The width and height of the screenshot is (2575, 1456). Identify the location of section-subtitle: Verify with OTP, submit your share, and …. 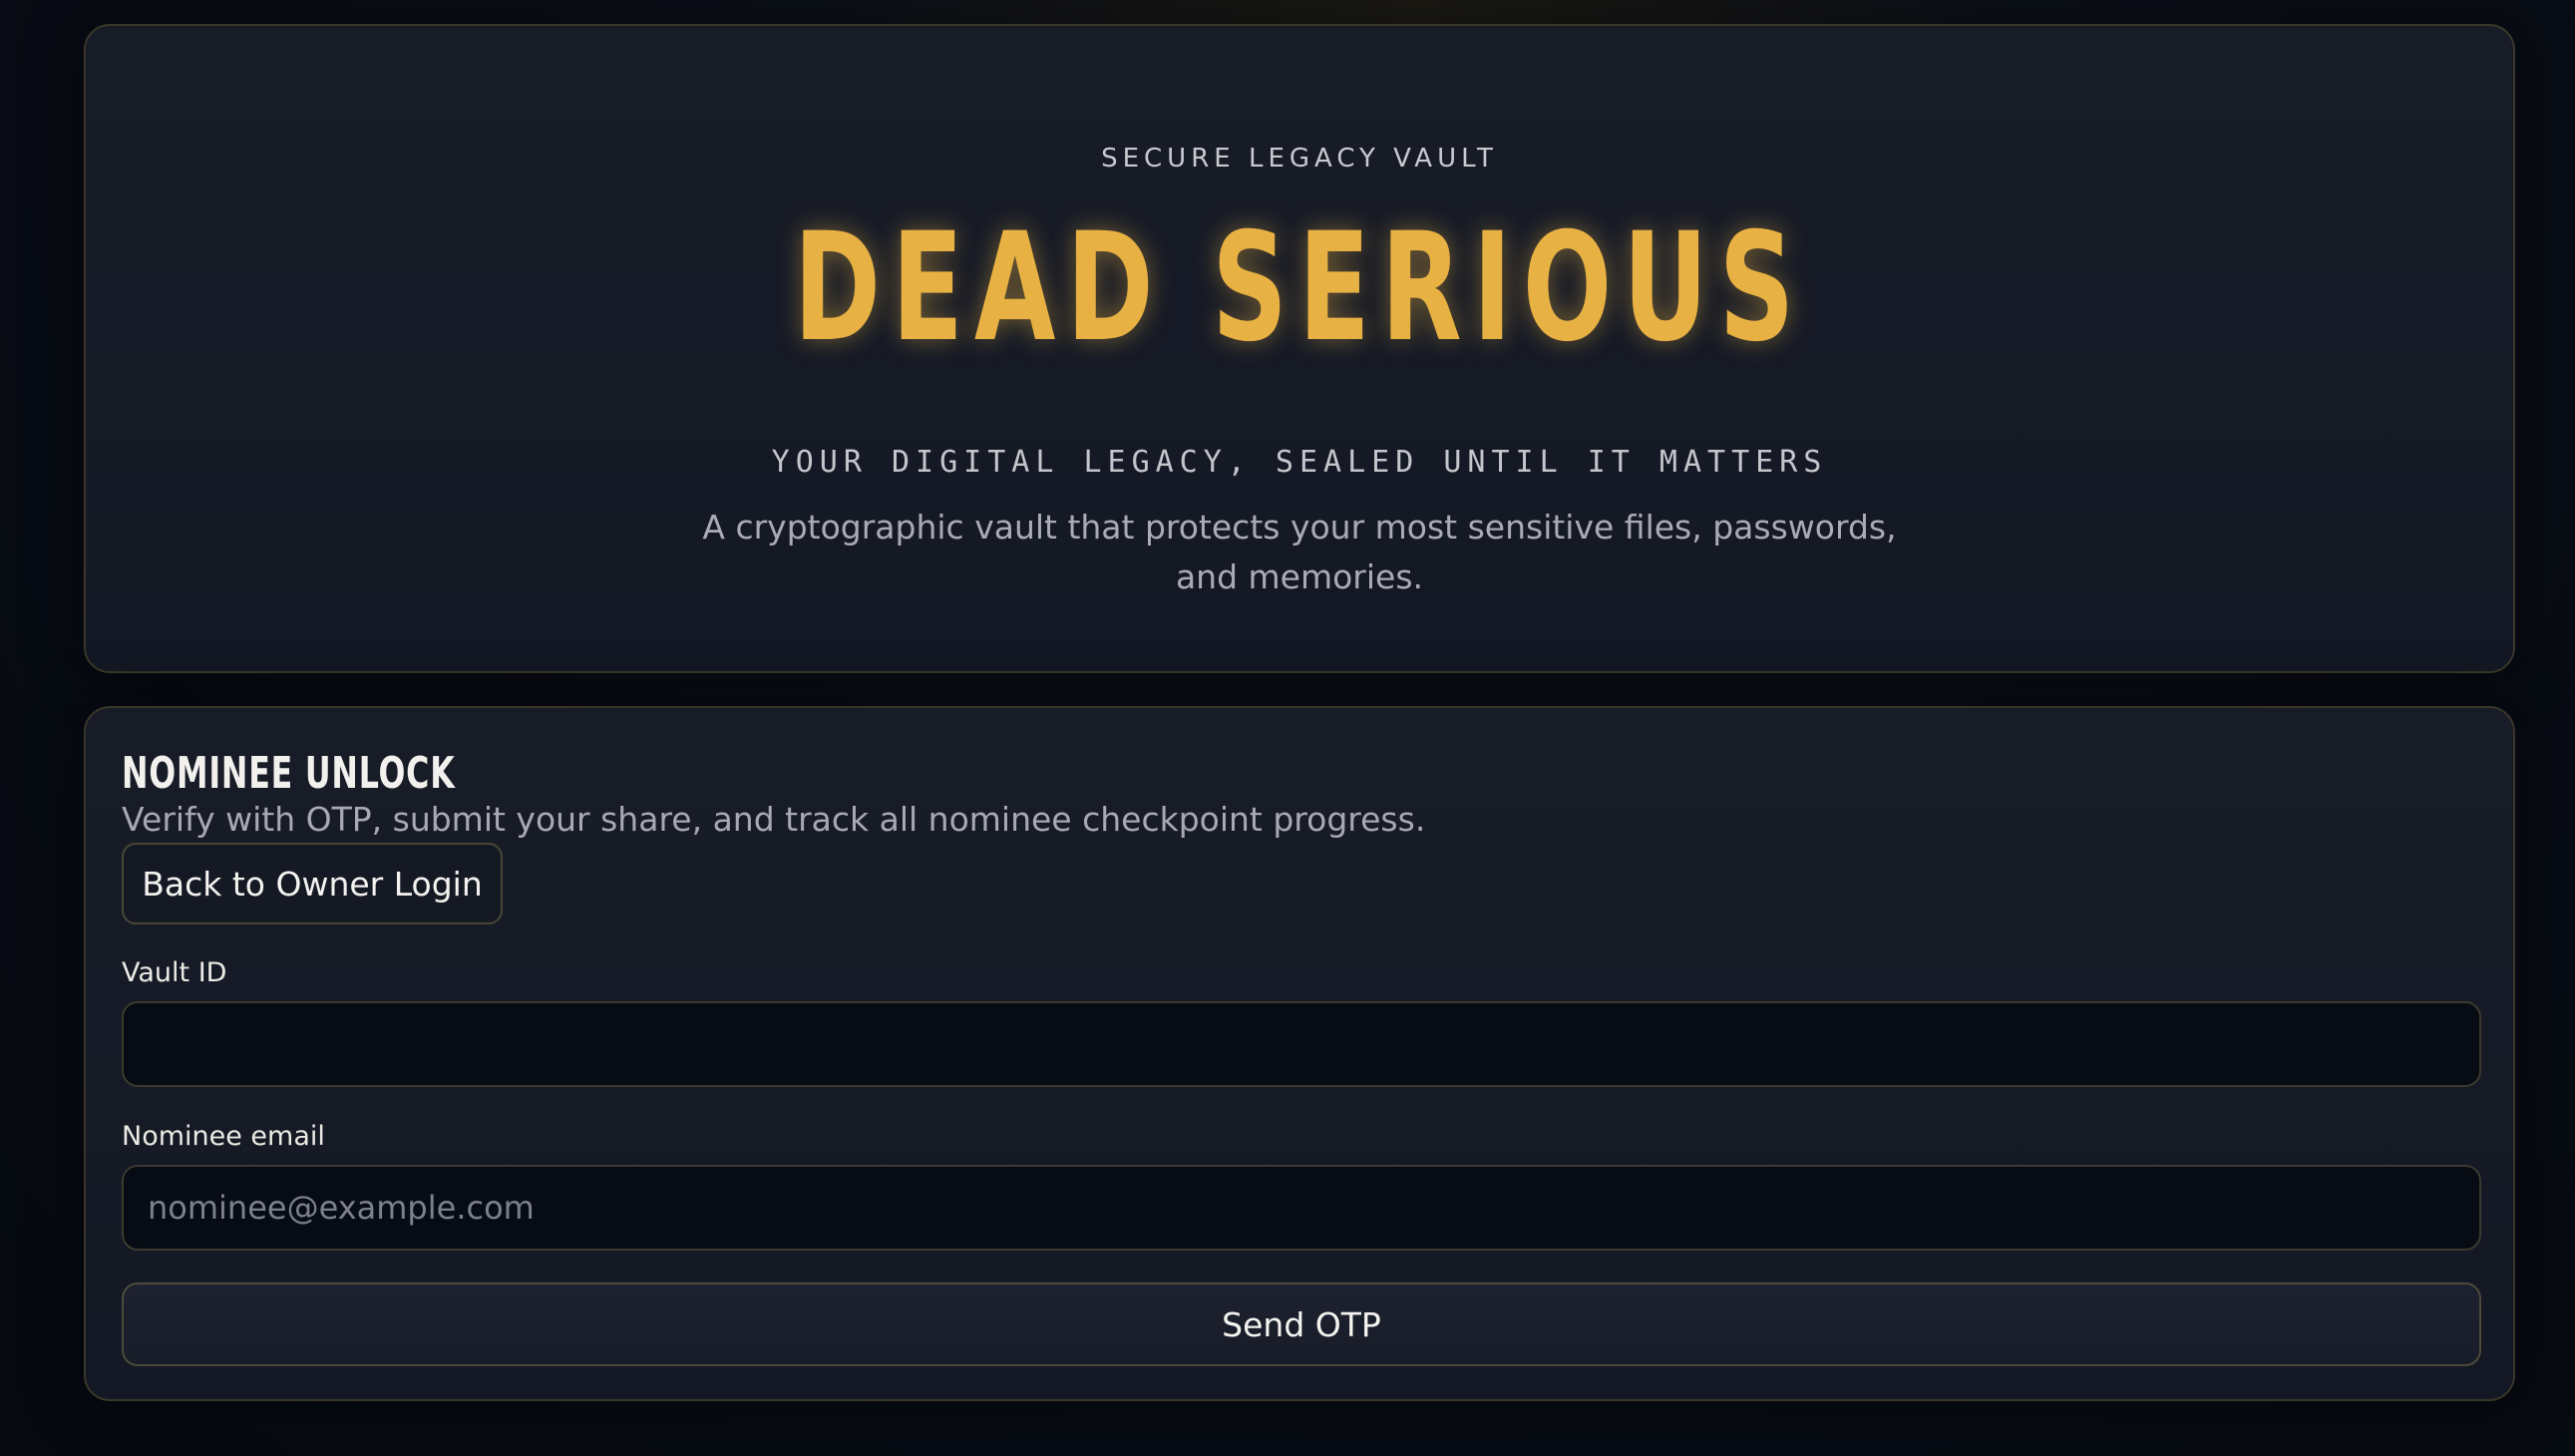
(774, 819).